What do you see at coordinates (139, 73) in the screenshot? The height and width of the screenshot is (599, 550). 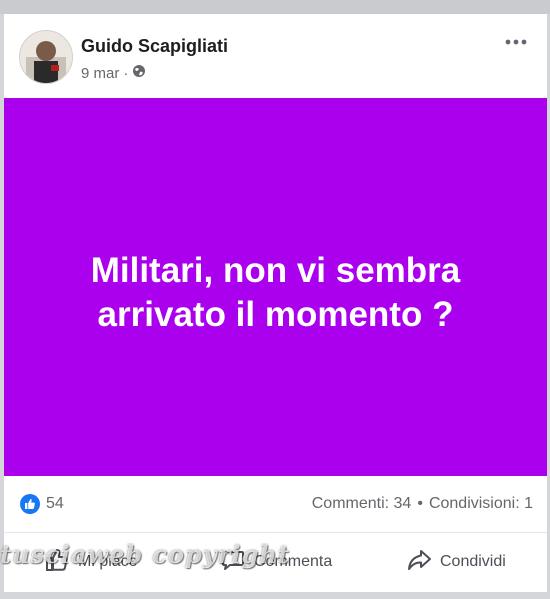 I see `globe-icon` at bounding box center [139, 73].